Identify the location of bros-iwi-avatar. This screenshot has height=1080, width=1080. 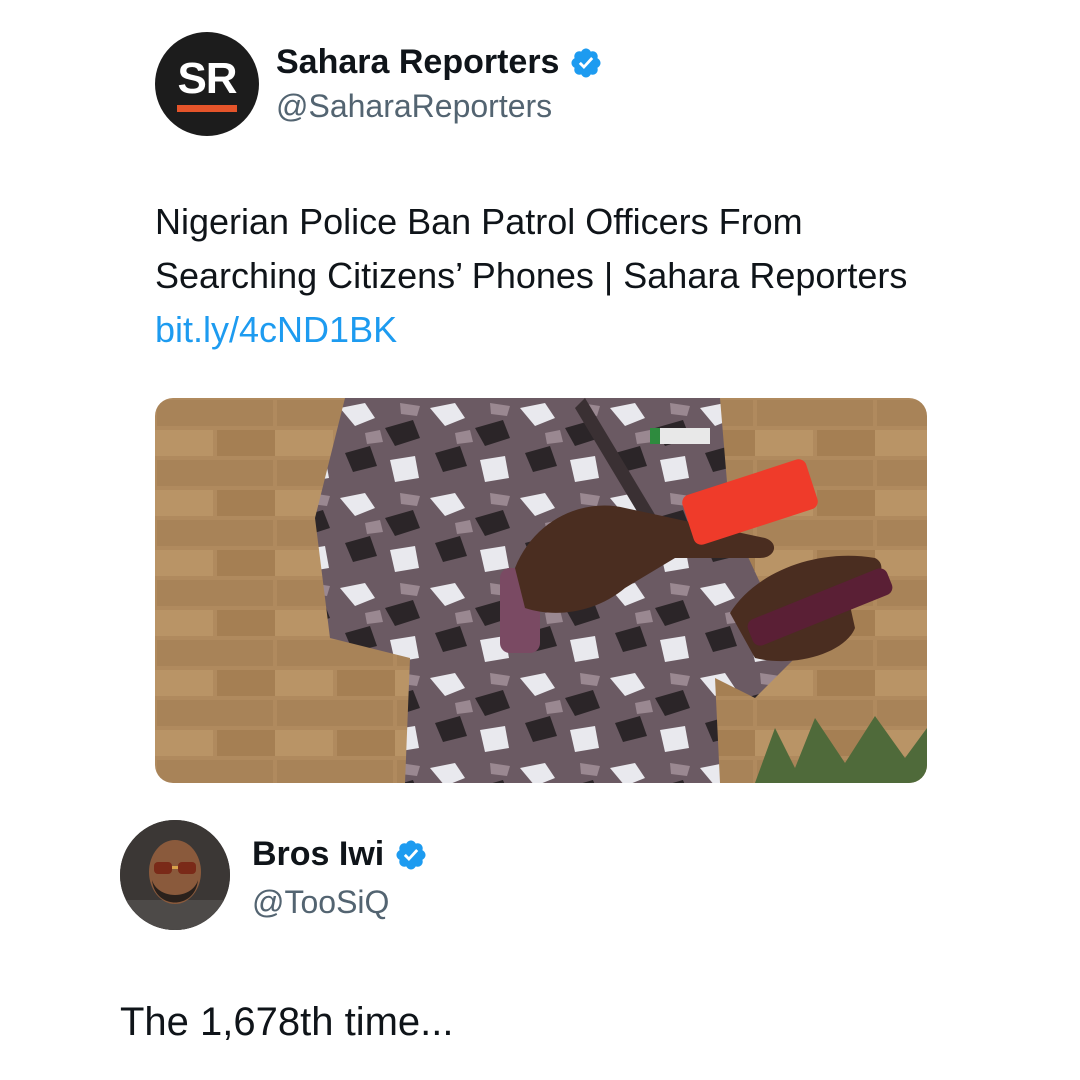
(175, 875).